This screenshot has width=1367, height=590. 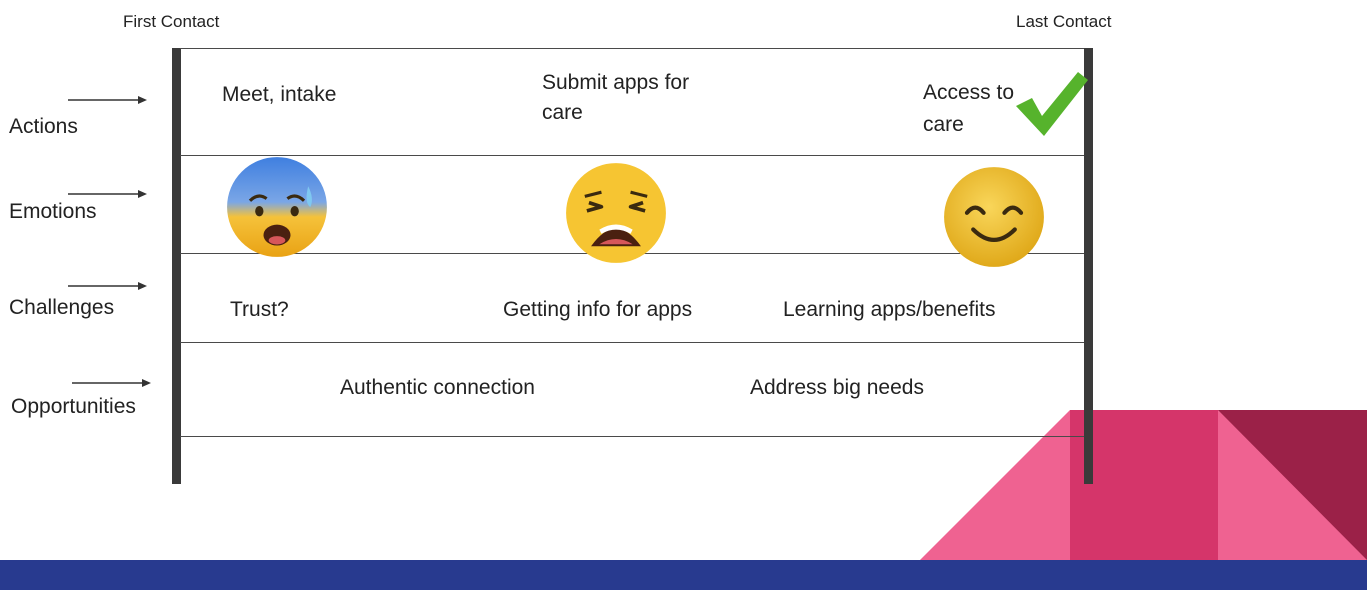 What do you see at coordinates (1052, 104) in the screenshot?
I see `checkmark-icon` at bounding box center [1052, 104].